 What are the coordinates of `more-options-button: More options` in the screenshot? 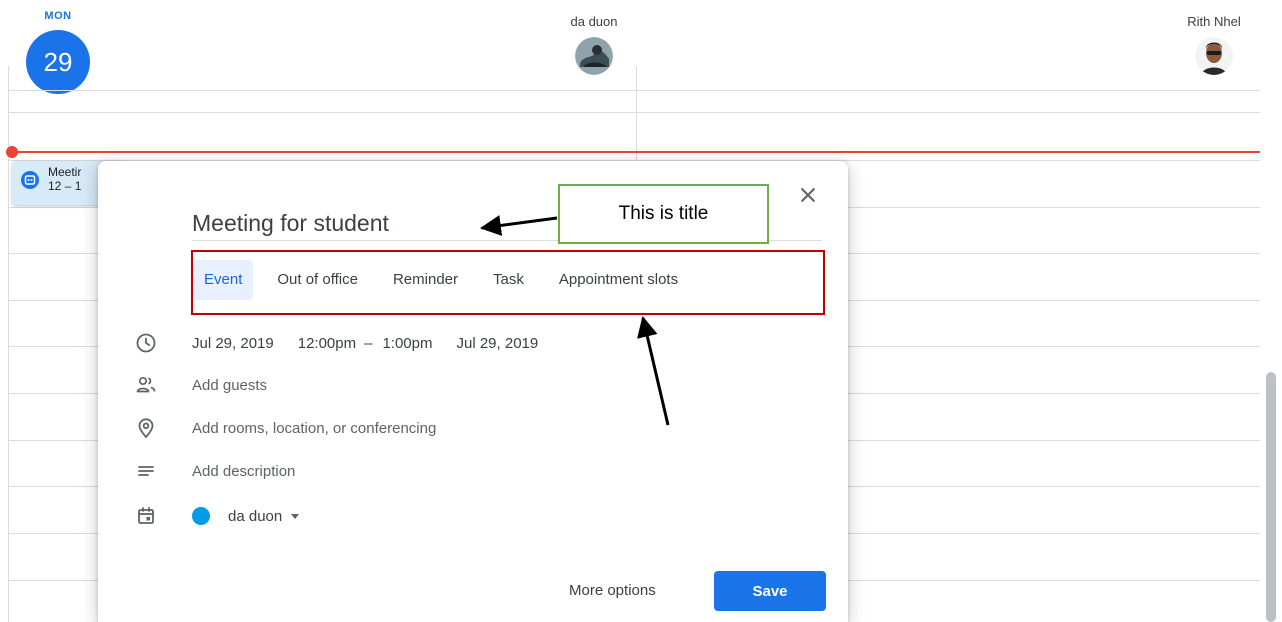 It's located at (612, 591).